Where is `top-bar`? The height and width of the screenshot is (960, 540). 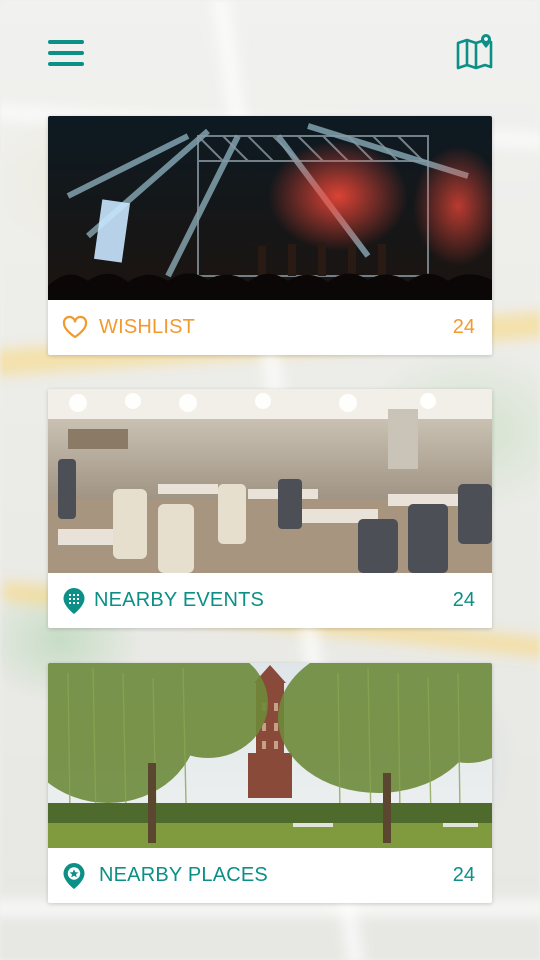 top-bar is located at coordinates (270, 50).